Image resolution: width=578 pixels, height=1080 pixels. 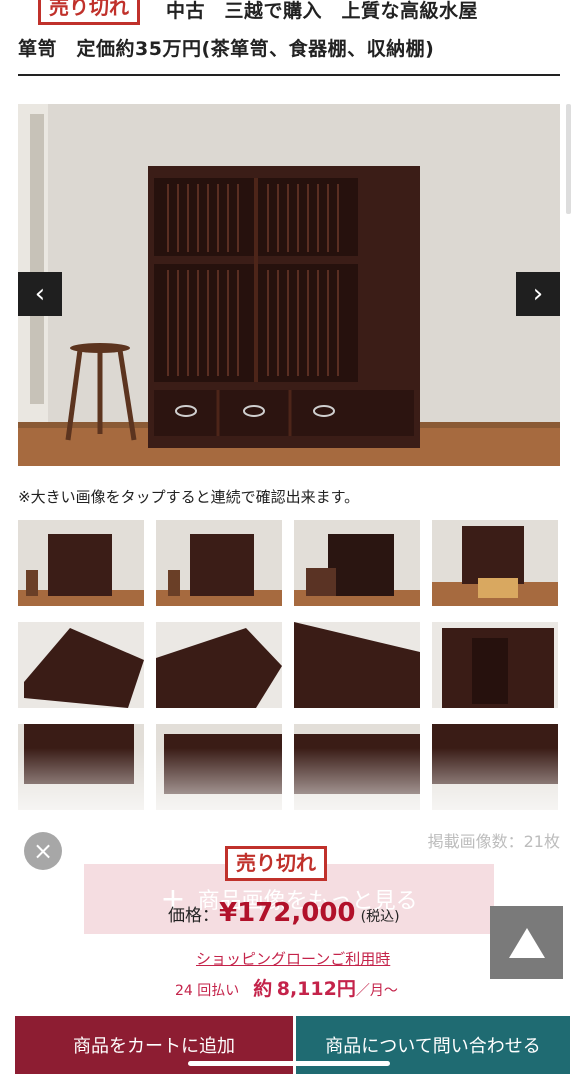 What do you see at coordinates (316, 989) in the screenshot?
I see `installment-amount: 8,112円` at bounding box center [316, 989].